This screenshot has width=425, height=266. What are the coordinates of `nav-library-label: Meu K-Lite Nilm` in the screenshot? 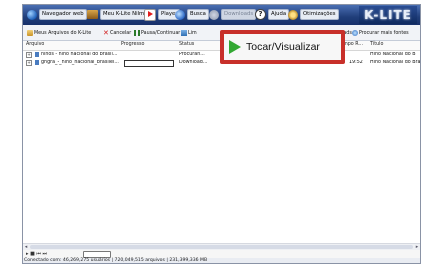 It's located at (124, 14).